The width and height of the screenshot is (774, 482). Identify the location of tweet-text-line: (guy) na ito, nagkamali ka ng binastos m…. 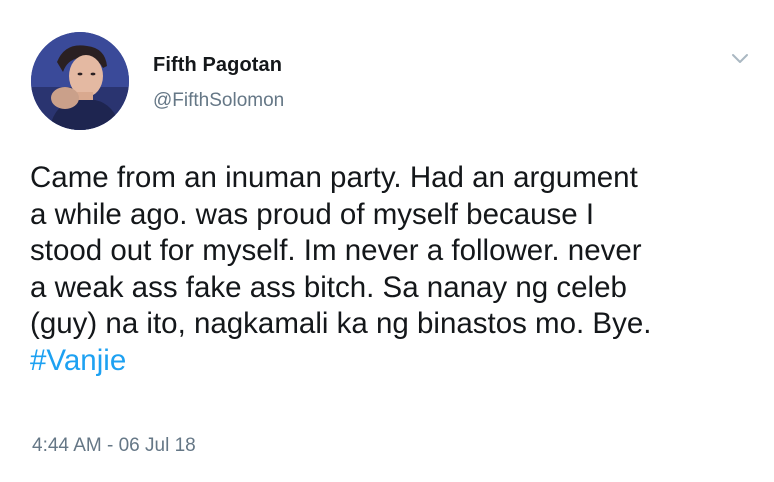
(341, 323).